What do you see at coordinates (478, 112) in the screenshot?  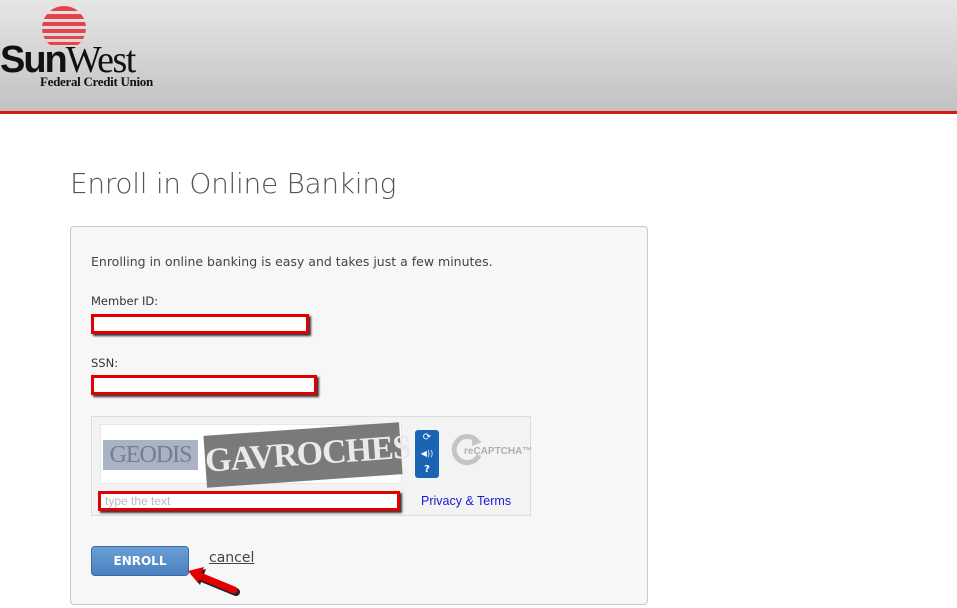 I see `header-divider` at bounding box center [478, 112].